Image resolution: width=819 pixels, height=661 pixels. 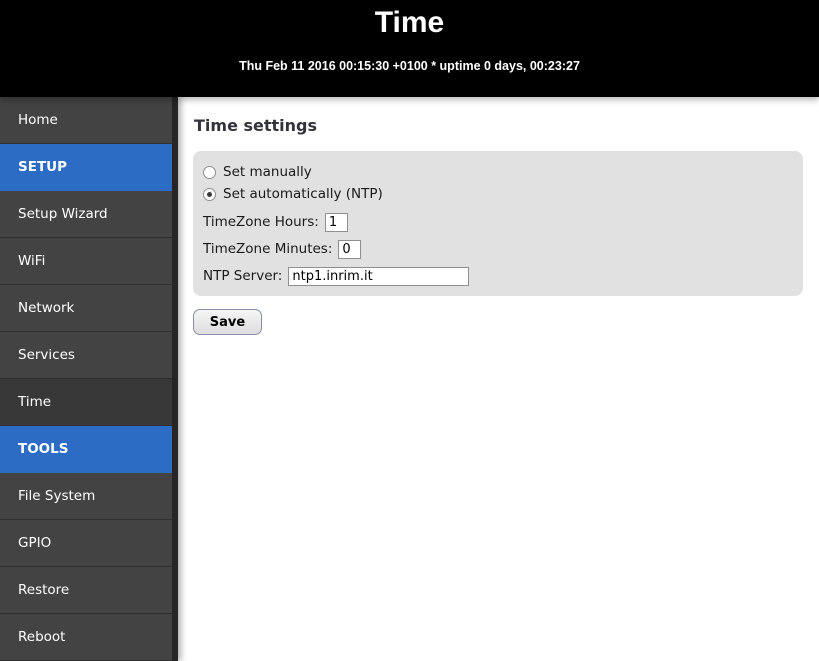 What do you see at coordinates (498, 249) in the screenshot?
I see `field-row-tz-minutes: TimeZone Minutes:` at bounding box center [498, 249].